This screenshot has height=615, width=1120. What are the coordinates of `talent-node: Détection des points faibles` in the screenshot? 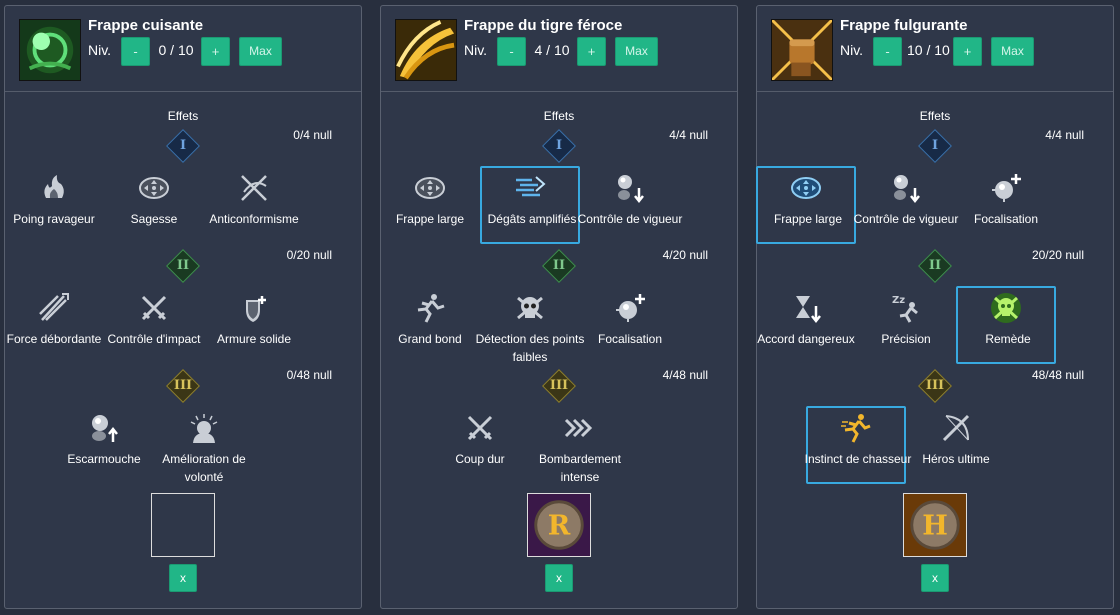 It's located at (530, 325).